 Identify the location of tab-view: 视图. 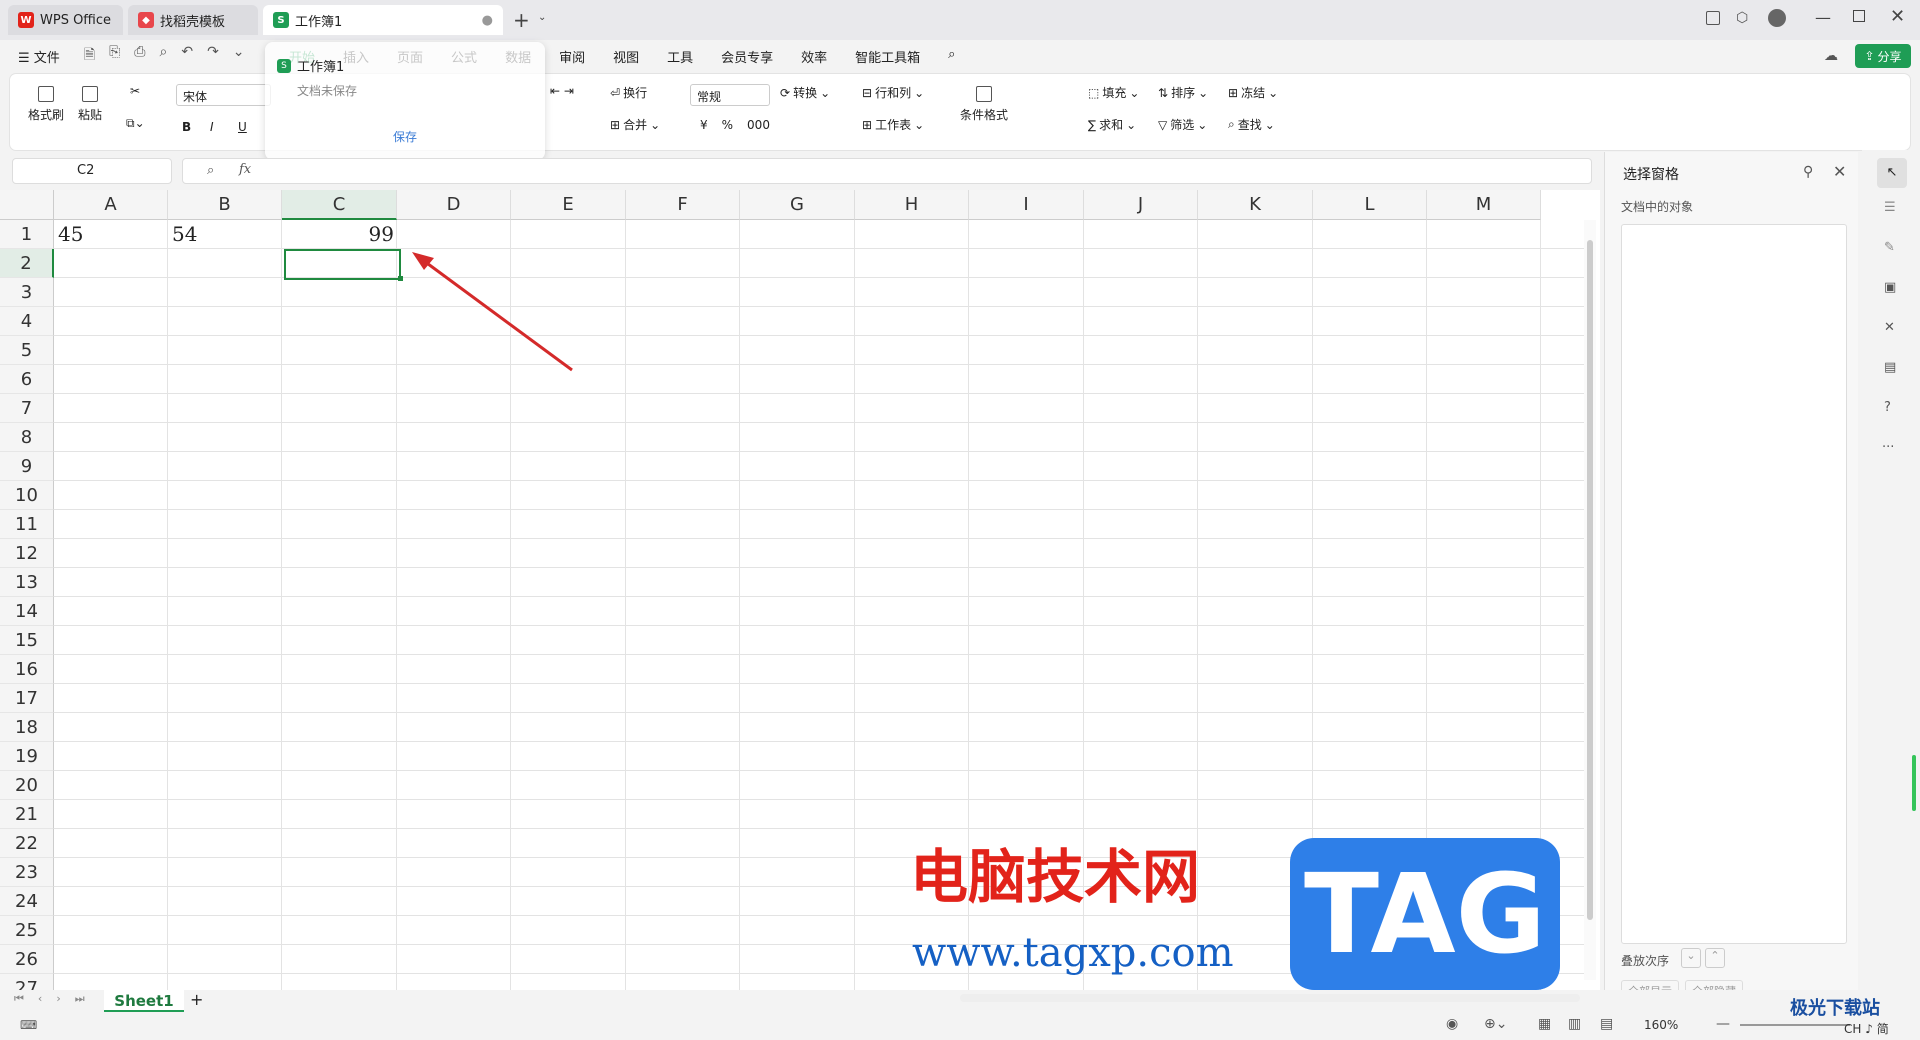
(626, 56).